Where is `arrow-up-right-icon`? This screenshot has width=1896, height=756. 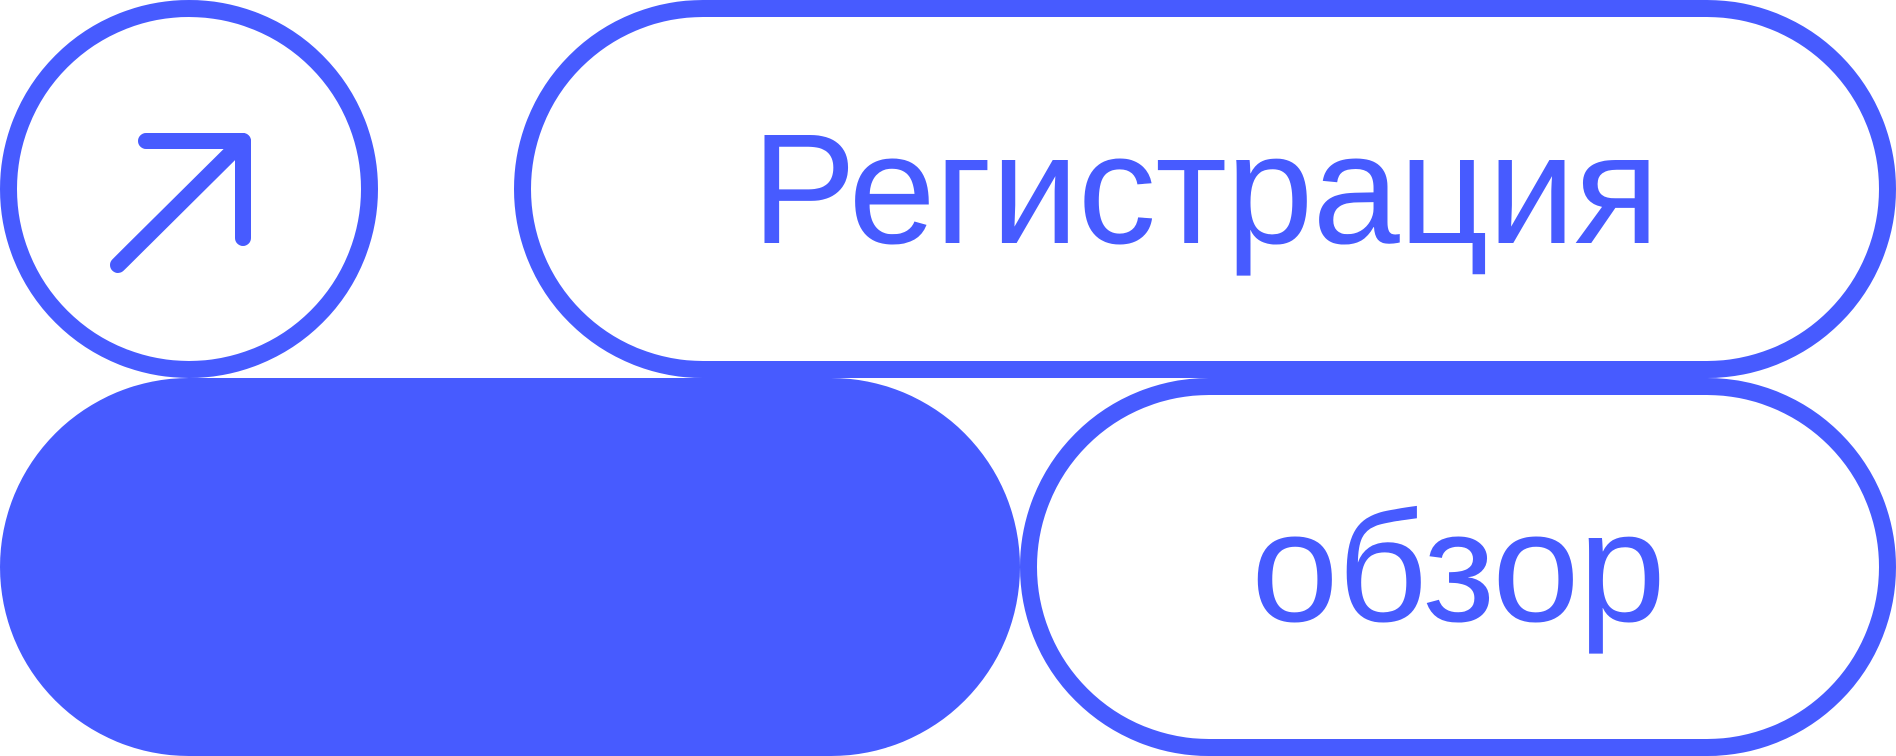
arrow-up-right-icon is located at coordinates (189, 189).